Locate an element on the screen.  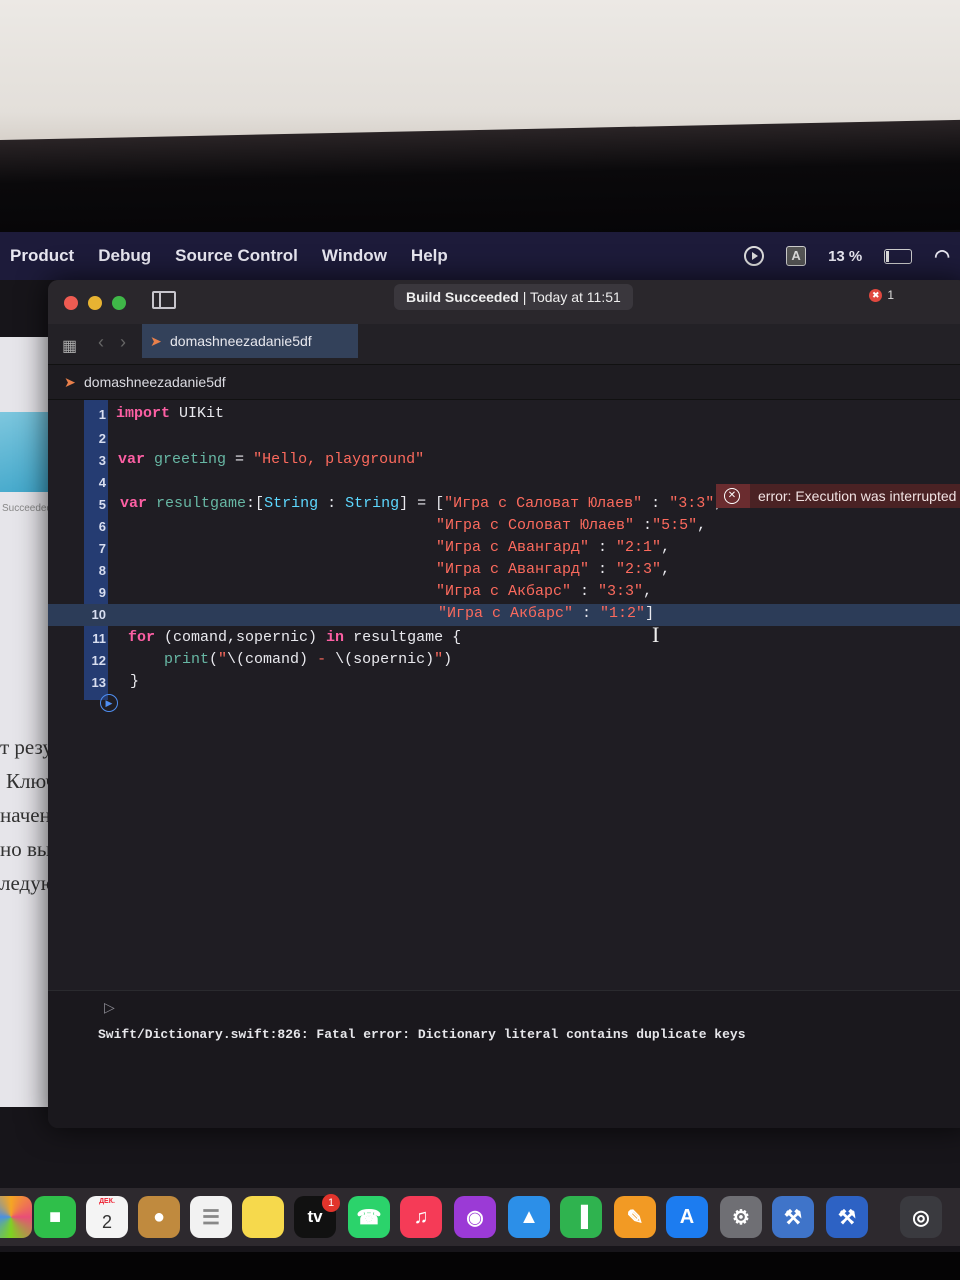
play-circle-icon is located at coordinates (754, 256).